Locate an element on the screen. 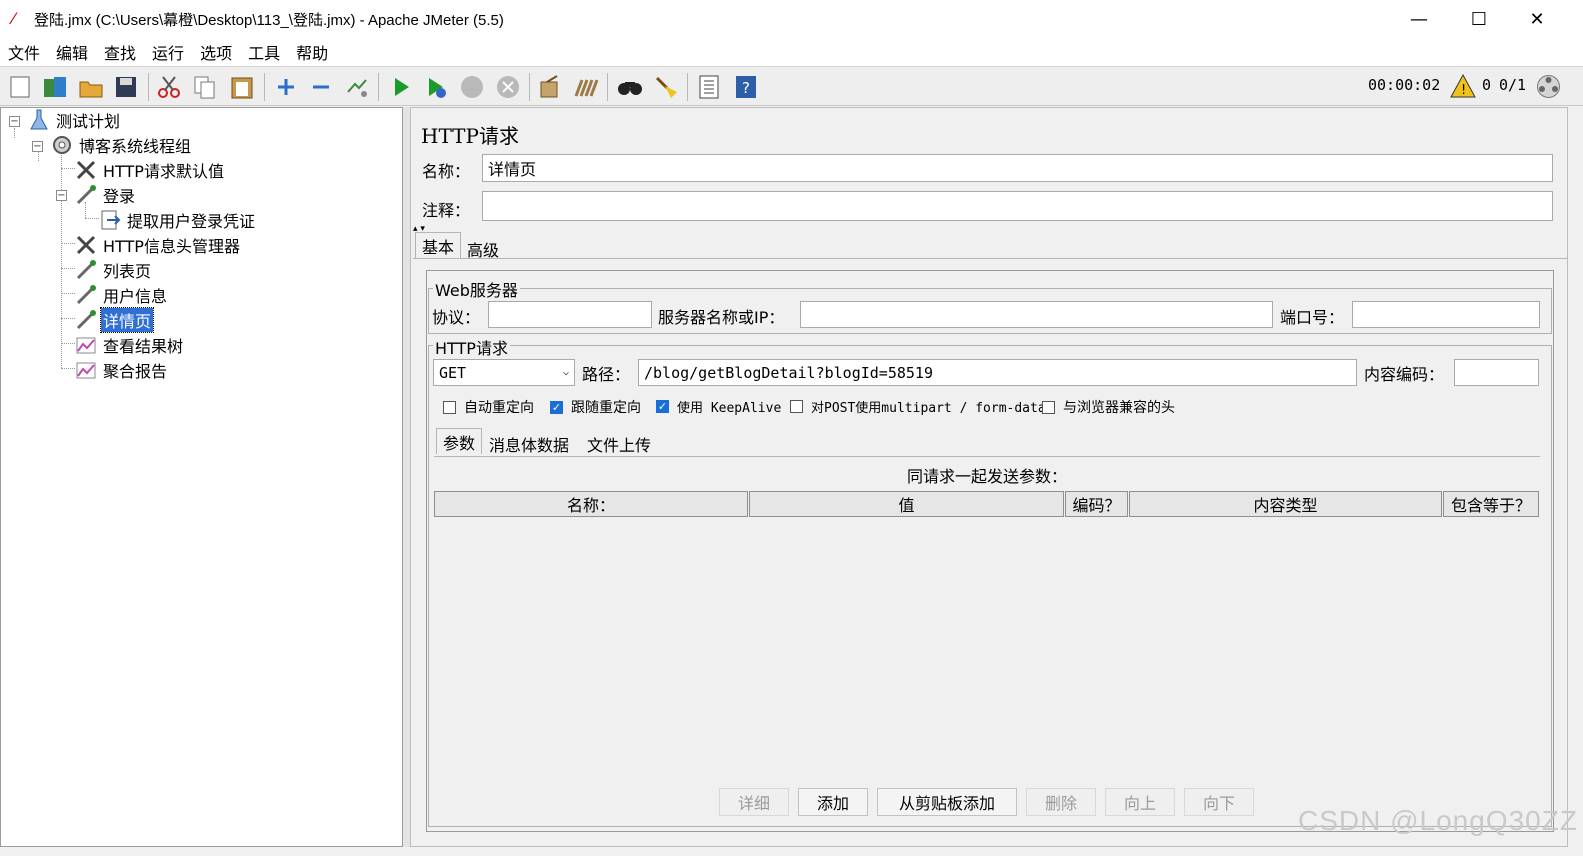  menu-tools: 工具 is located at coordinates (264, 52).